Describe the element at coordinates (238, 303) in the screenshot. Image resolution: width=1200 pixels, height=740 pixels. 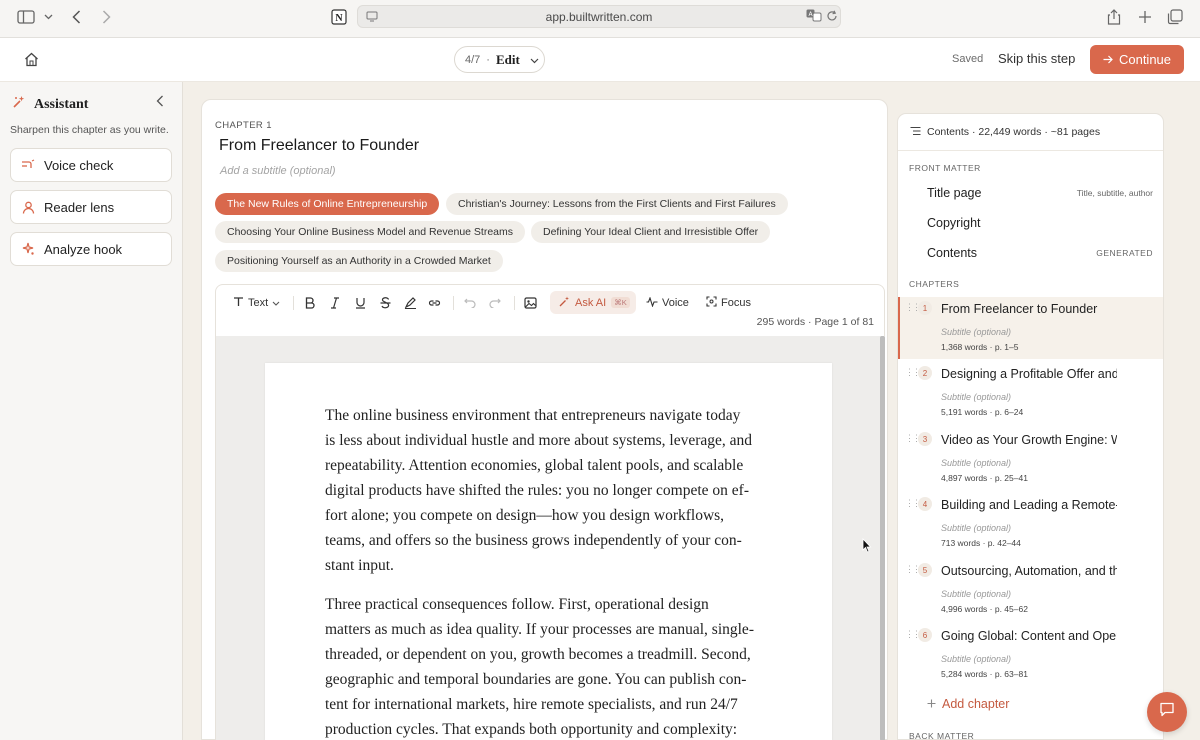
I see `text-type-icon` at that location.